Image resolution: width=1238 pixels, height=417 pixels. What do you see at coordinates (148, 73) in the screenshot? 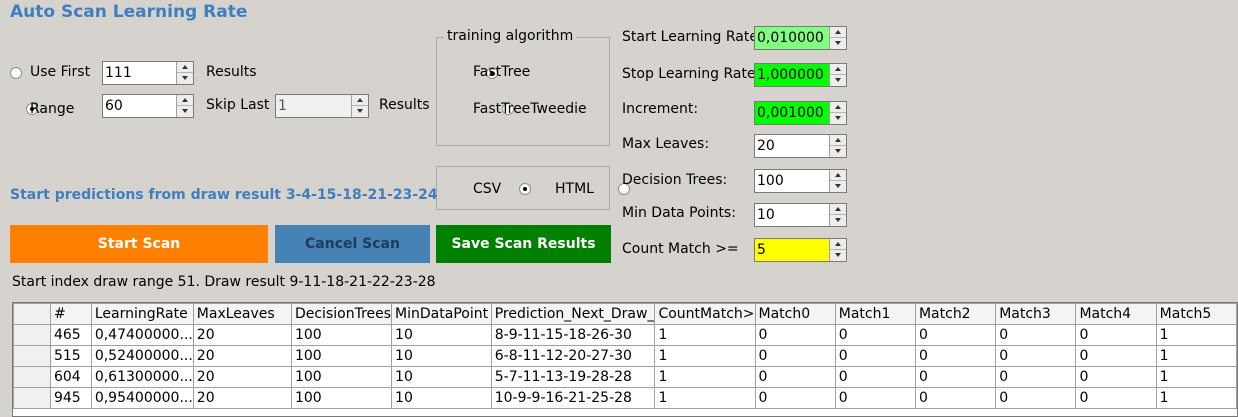
I see `use-first-stepper: 111` at bounding box center [148, 73].